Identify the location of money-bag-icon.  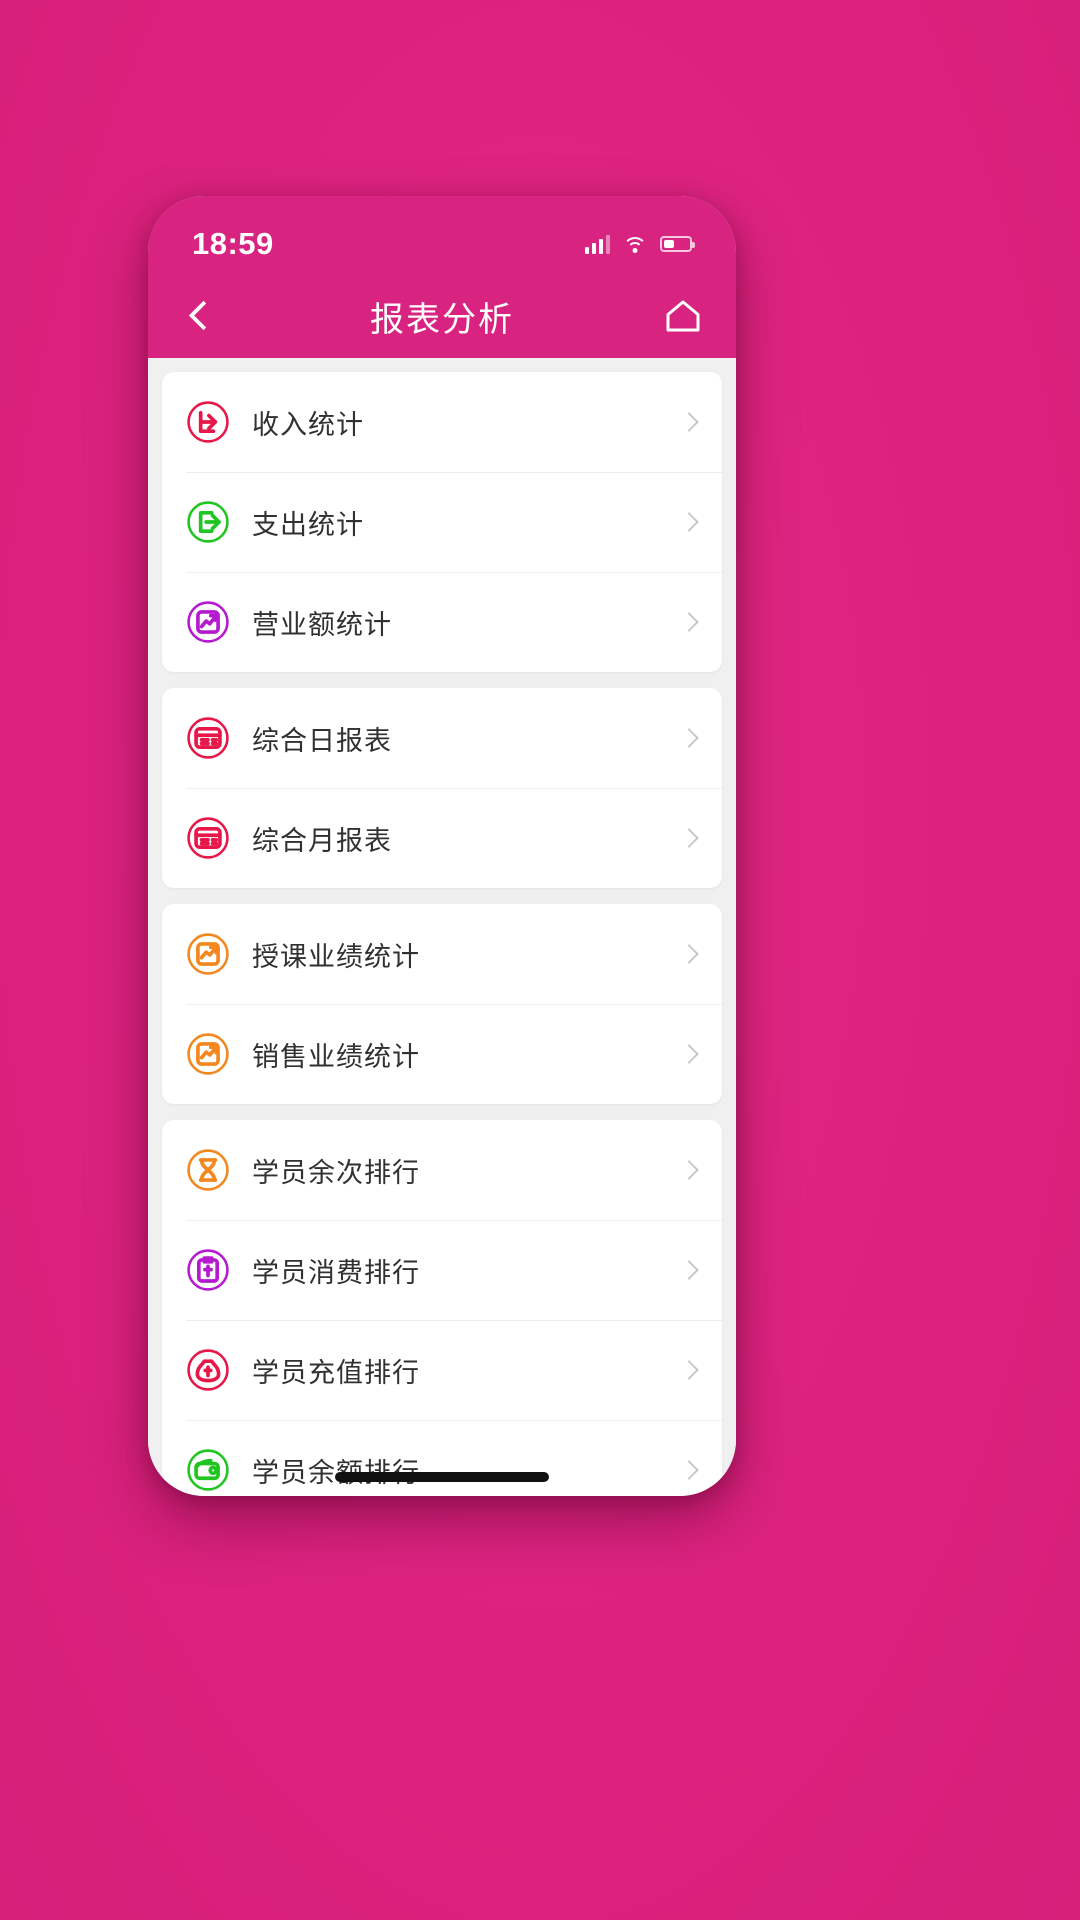
(208, 1370).